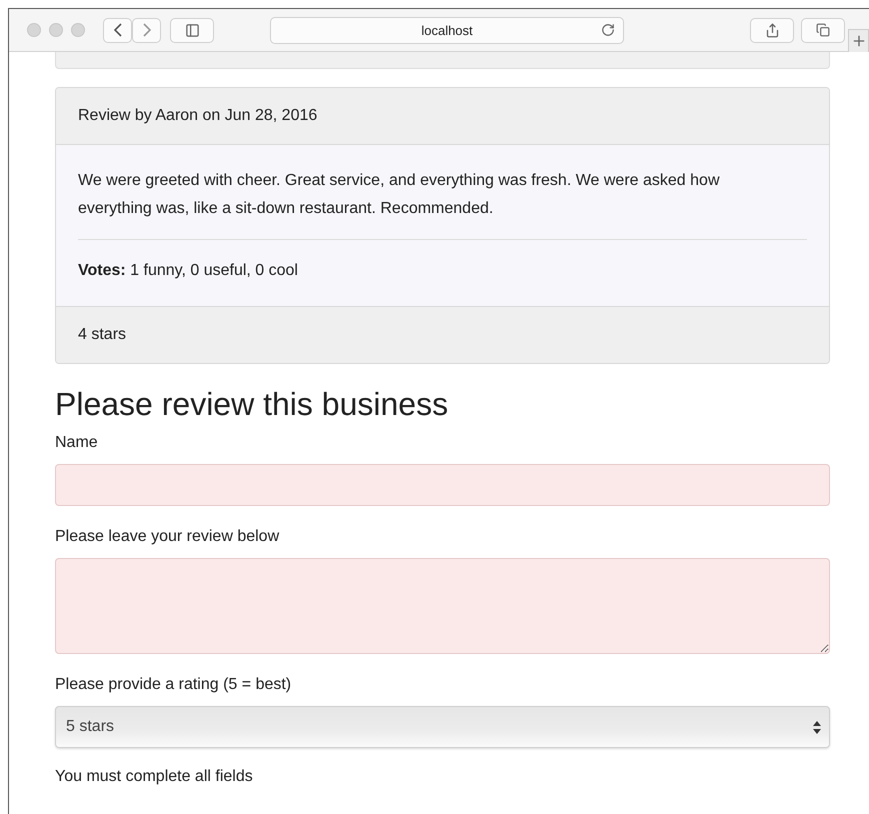 Image resolution: width=869 pixels, height=814 pixels. What do you see at coordinates (442, 606) in the screenshot?
I see `review-field` at bounding box center [442, 606].